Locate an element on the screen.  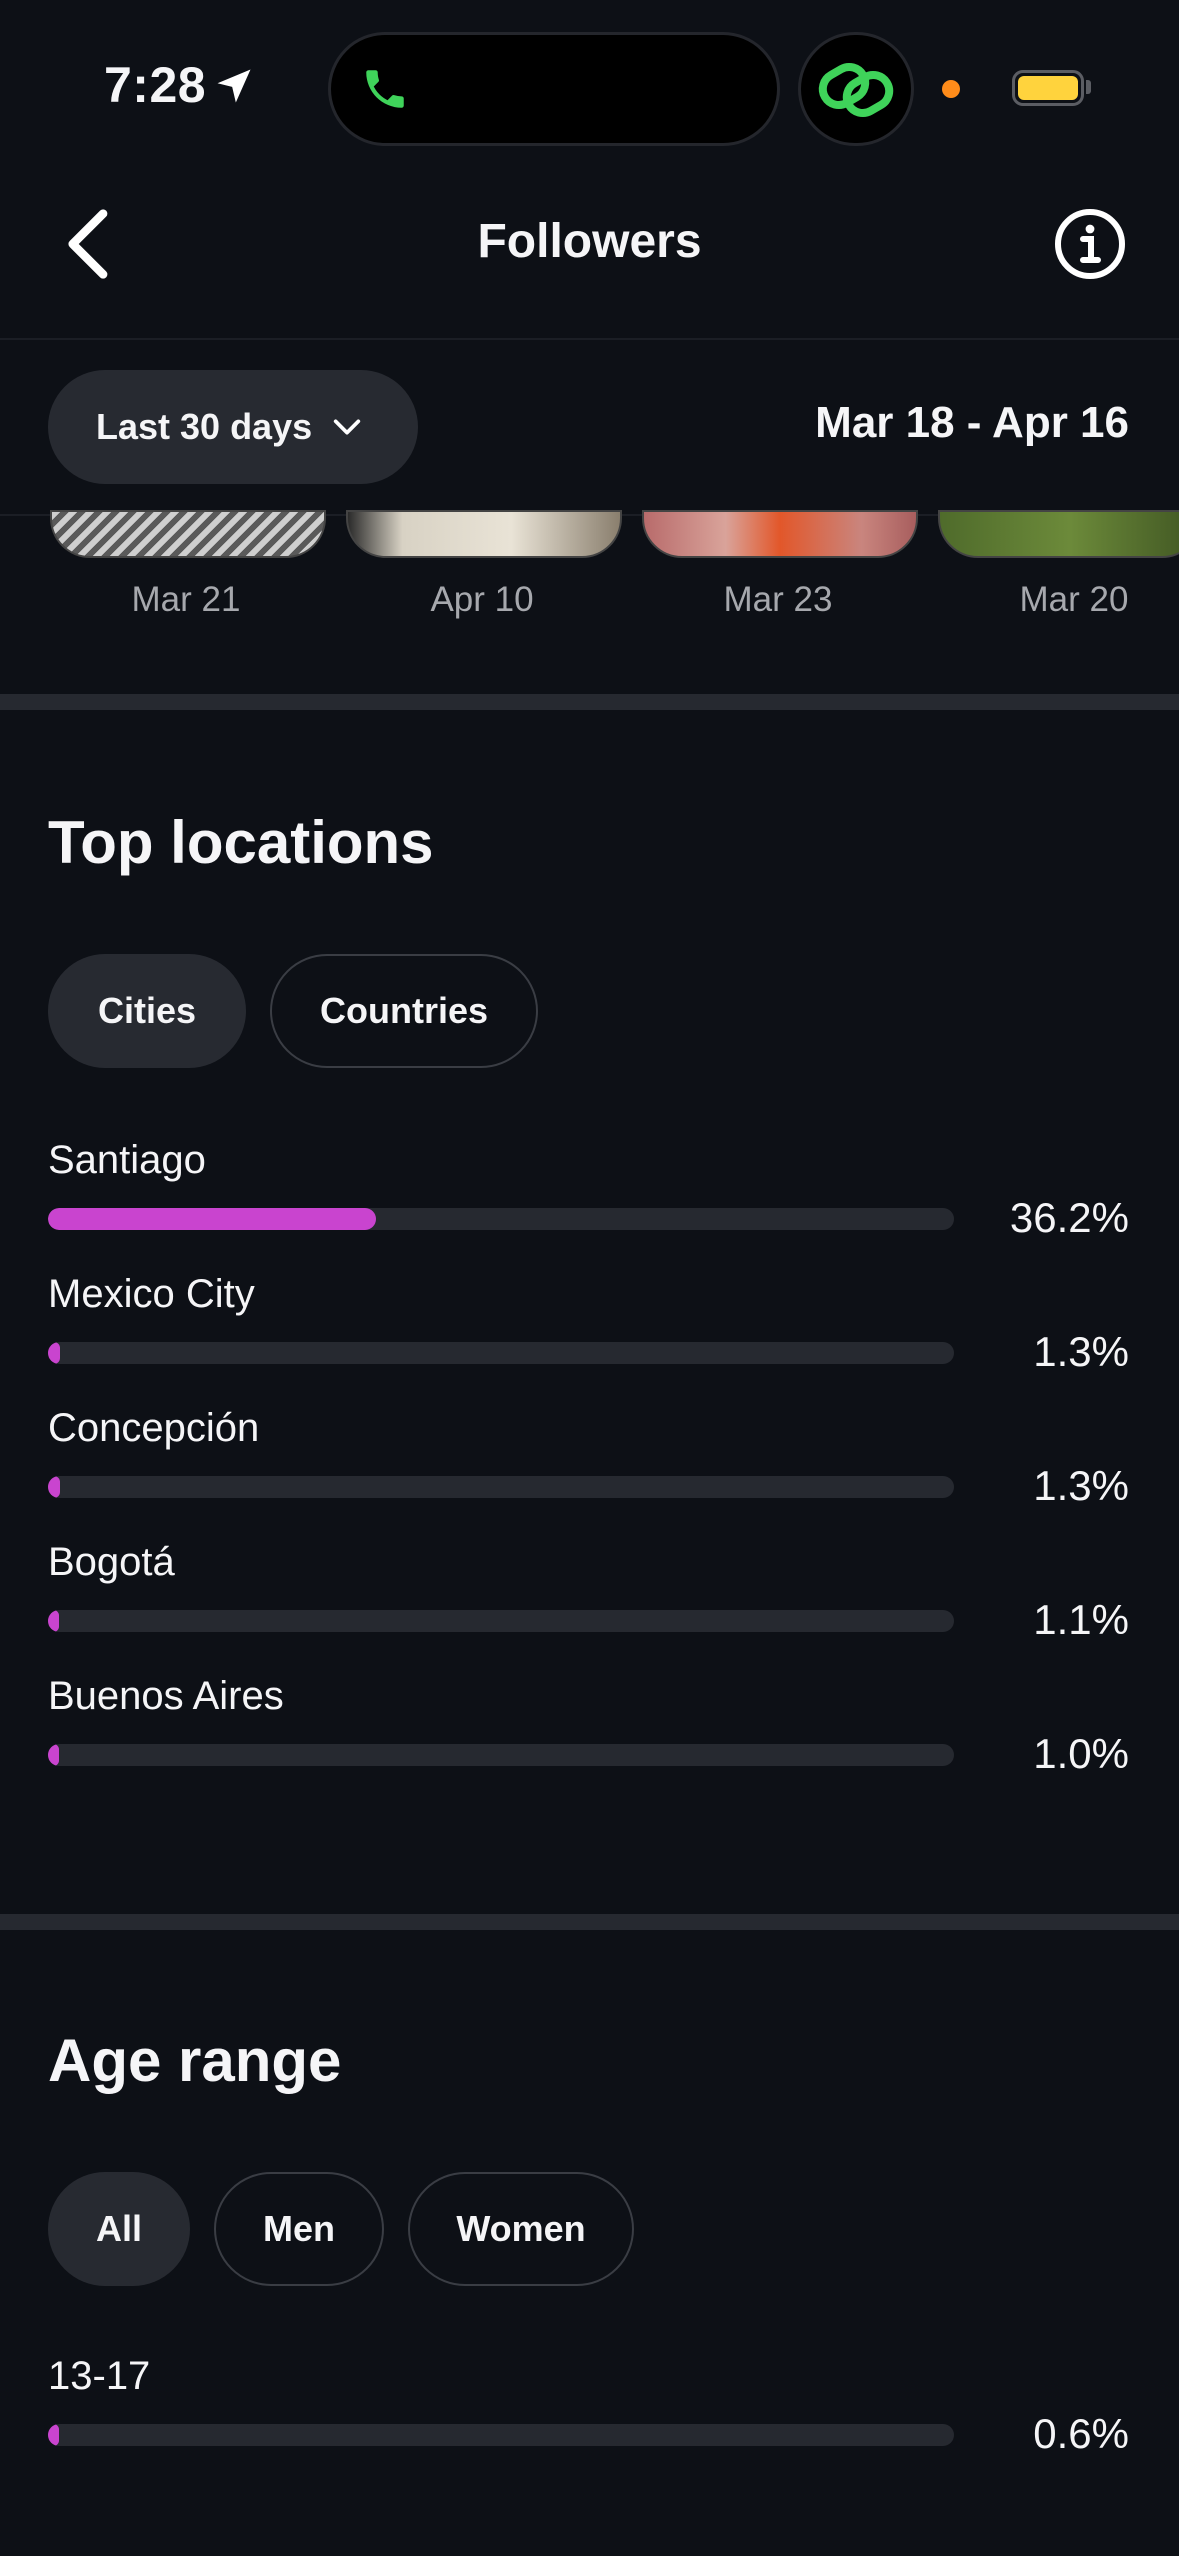
location-label: Concepción is located at coordinates (154, 1428).